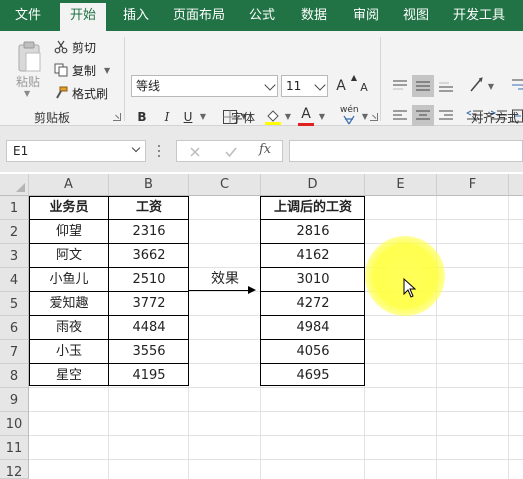  What do you see at coordinates (69, 376) in the screenshot?
I see `cell-a8: 星空` at bounding box center [69, 376].